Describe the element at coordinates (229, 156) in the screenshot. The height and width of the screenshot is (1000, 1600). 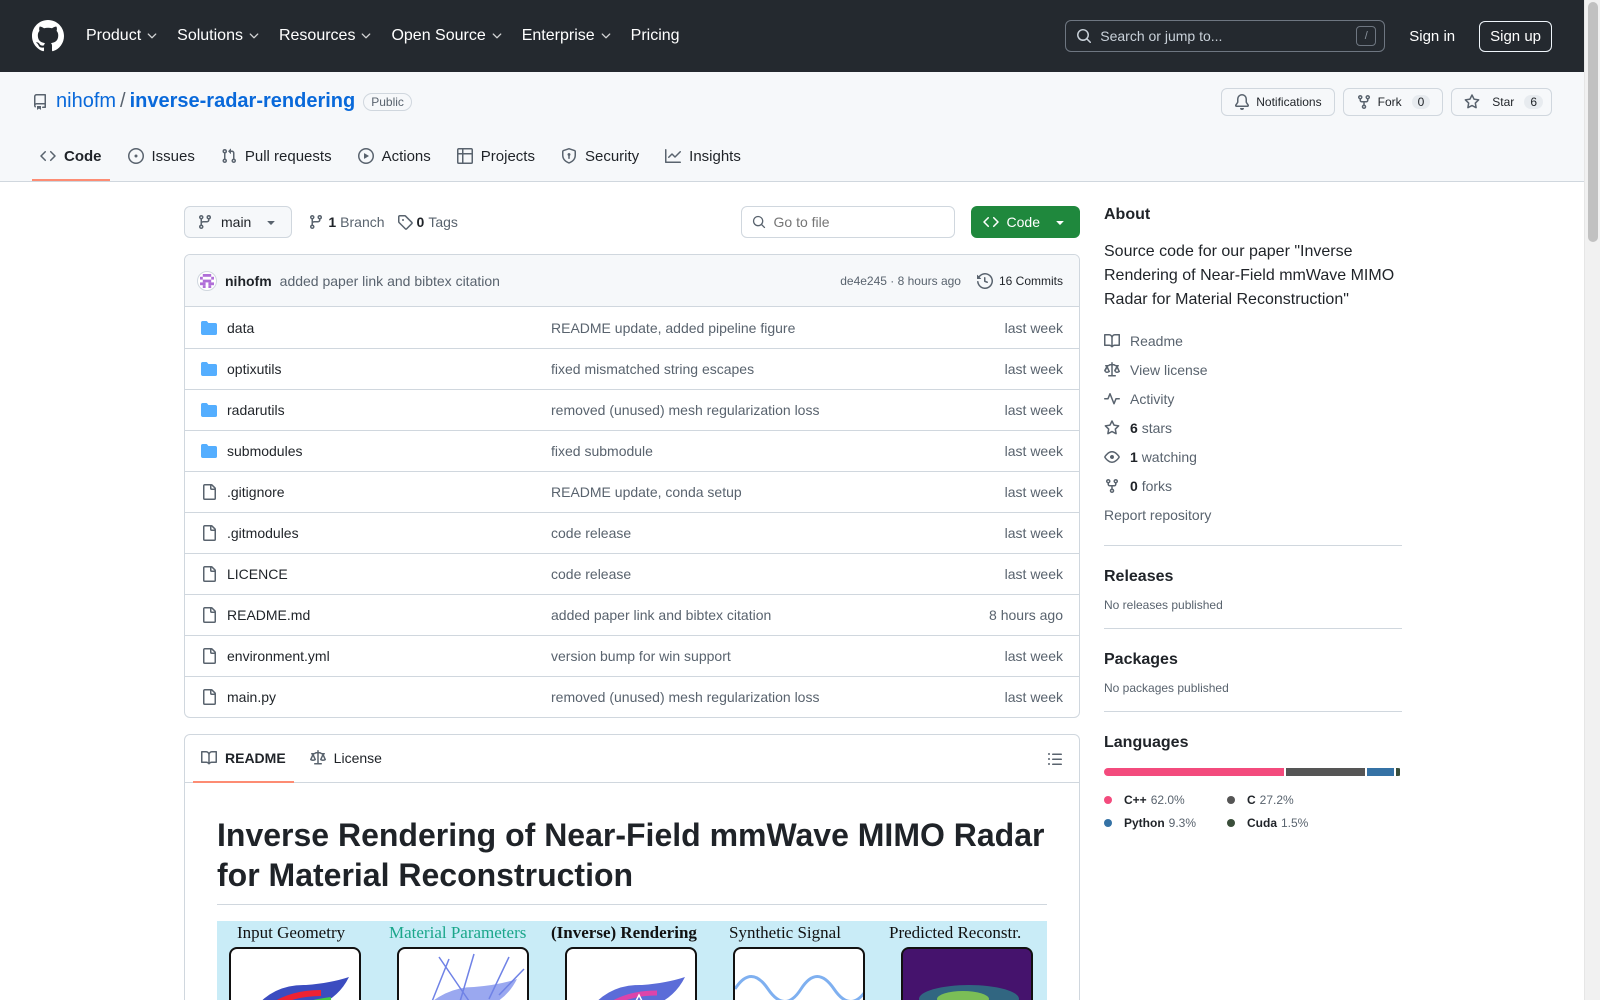
I see `git-pull-request-icon` at that location.